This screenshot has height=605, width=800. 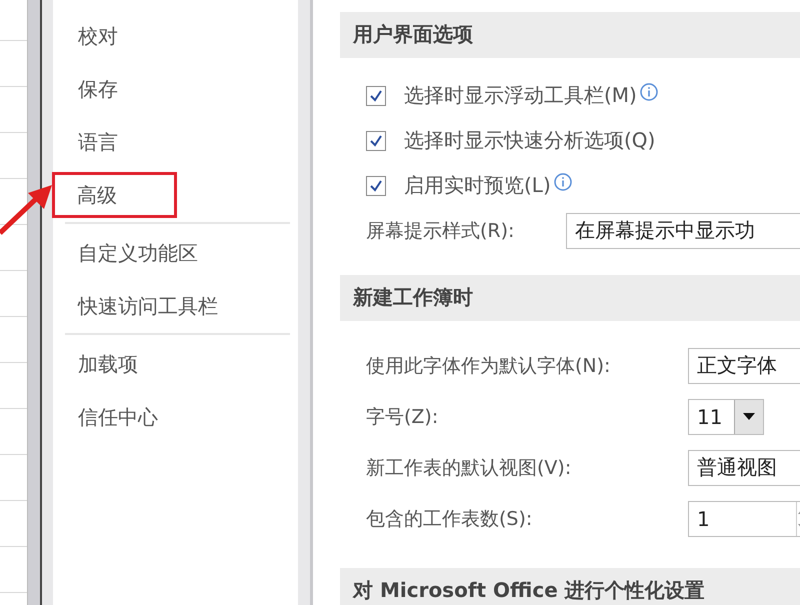 I want to click on section-header: 对 Microsoft Office 进行个性化设置, so click(x=570, y=586).